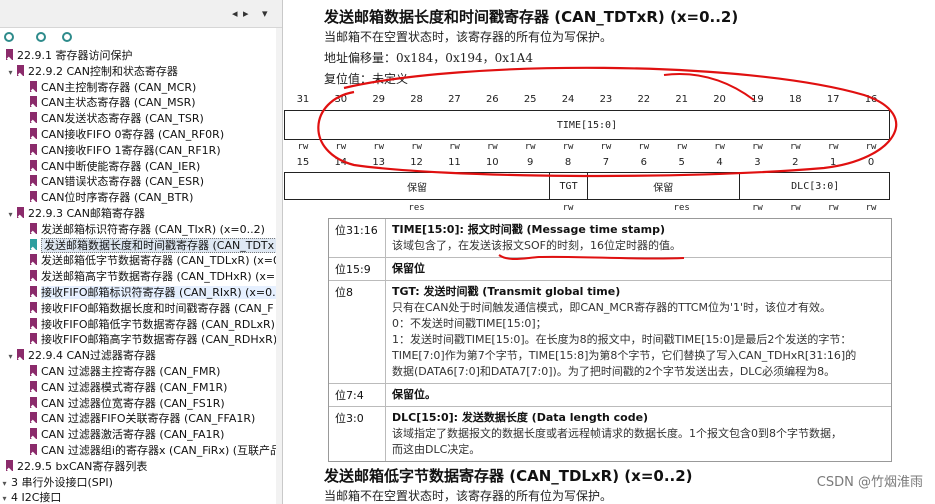 Image resolution: width=935 pixels, height=504 pixels. I want to click on register-field: DLC[3:0], so click(815, 186).